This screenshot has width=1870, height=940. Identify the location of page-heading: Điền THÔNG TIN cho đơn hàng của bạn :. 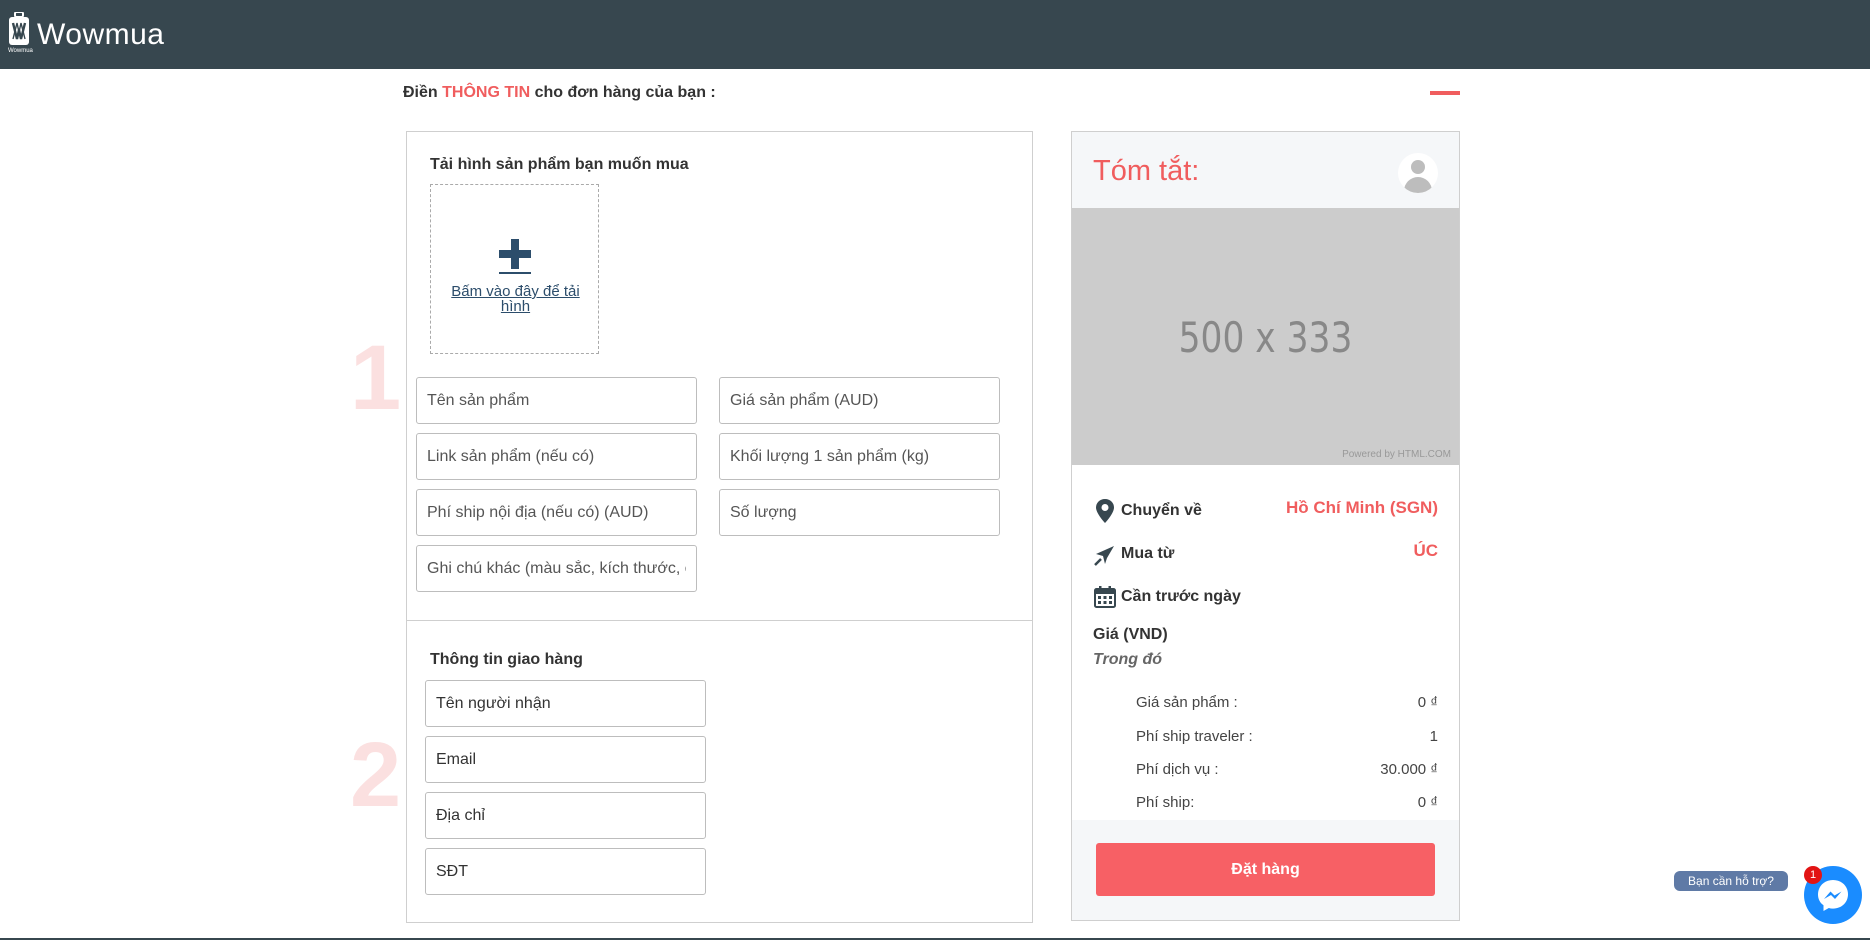
(559, 93).